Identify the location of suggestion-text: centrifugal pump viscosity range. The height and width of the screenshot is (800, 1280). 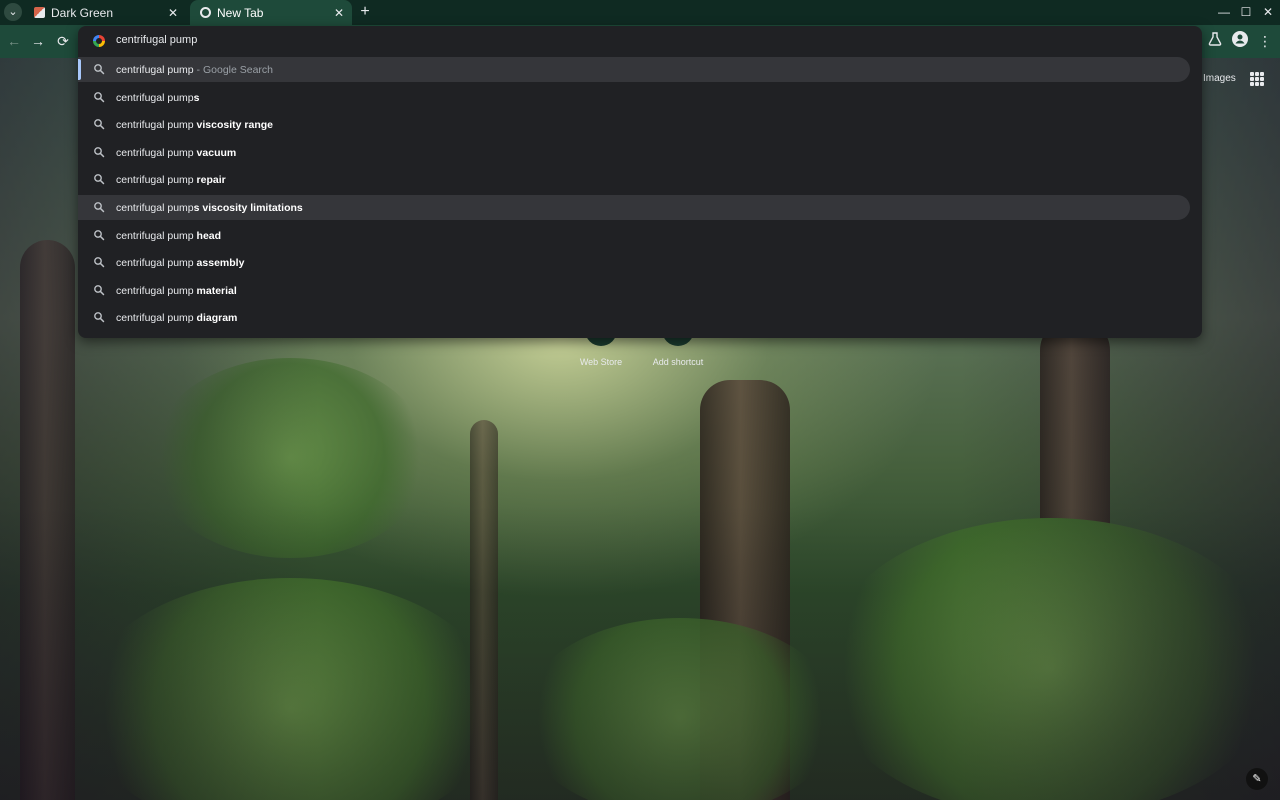
(194, 125).